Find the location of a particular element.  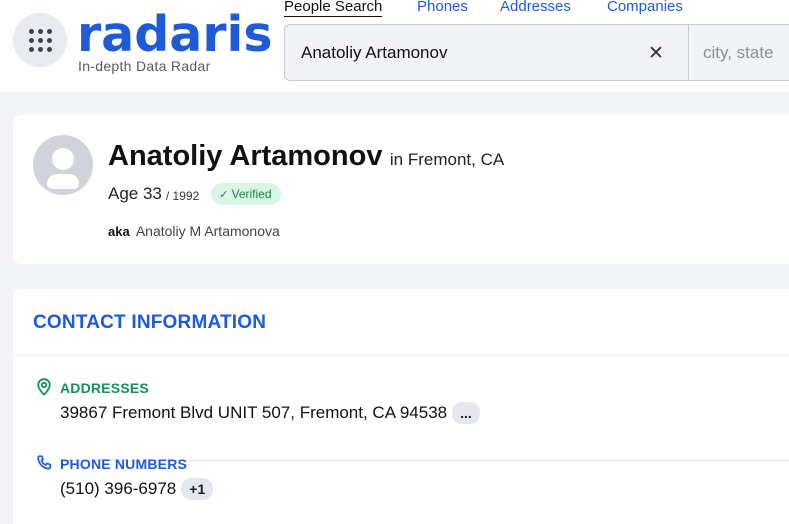

menu-grid-icon is located at coordinates (40, 40).